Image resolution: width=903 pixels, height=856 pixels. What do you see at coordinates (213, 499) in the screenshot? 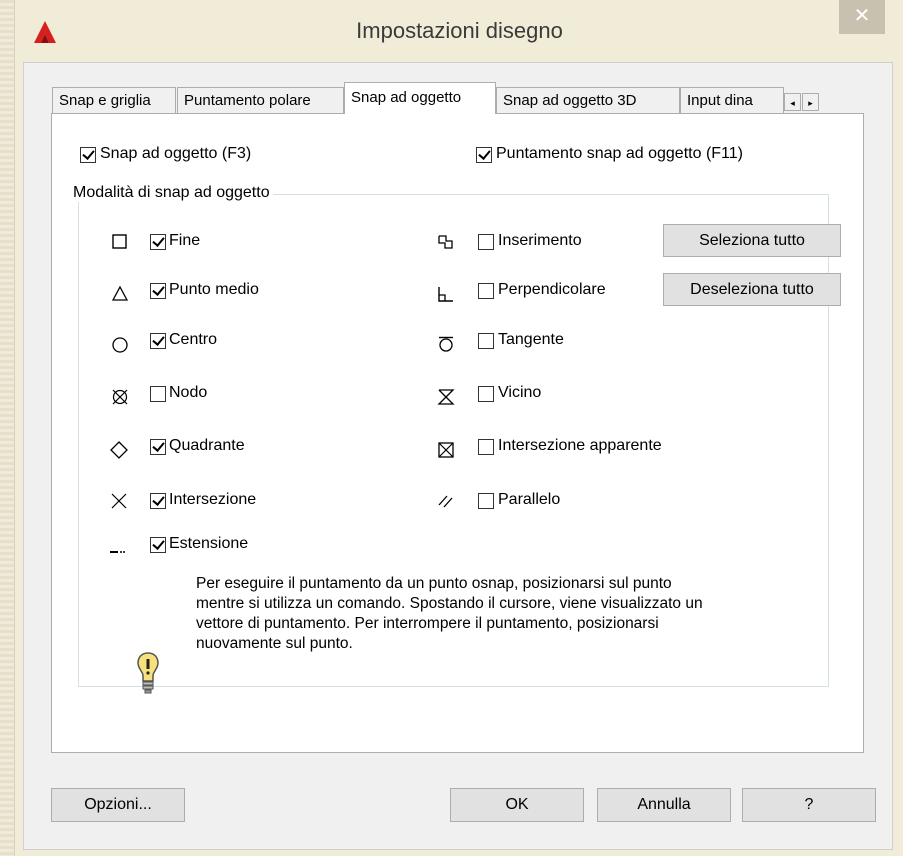
I see `intersezione-label: Intersezione` at bounding box center [213, 499].